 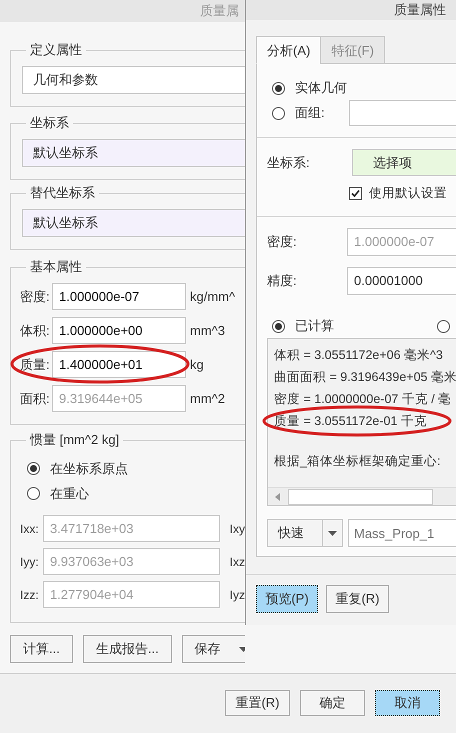 I want to click on unit-label: kg, so click(x=197, y=365).